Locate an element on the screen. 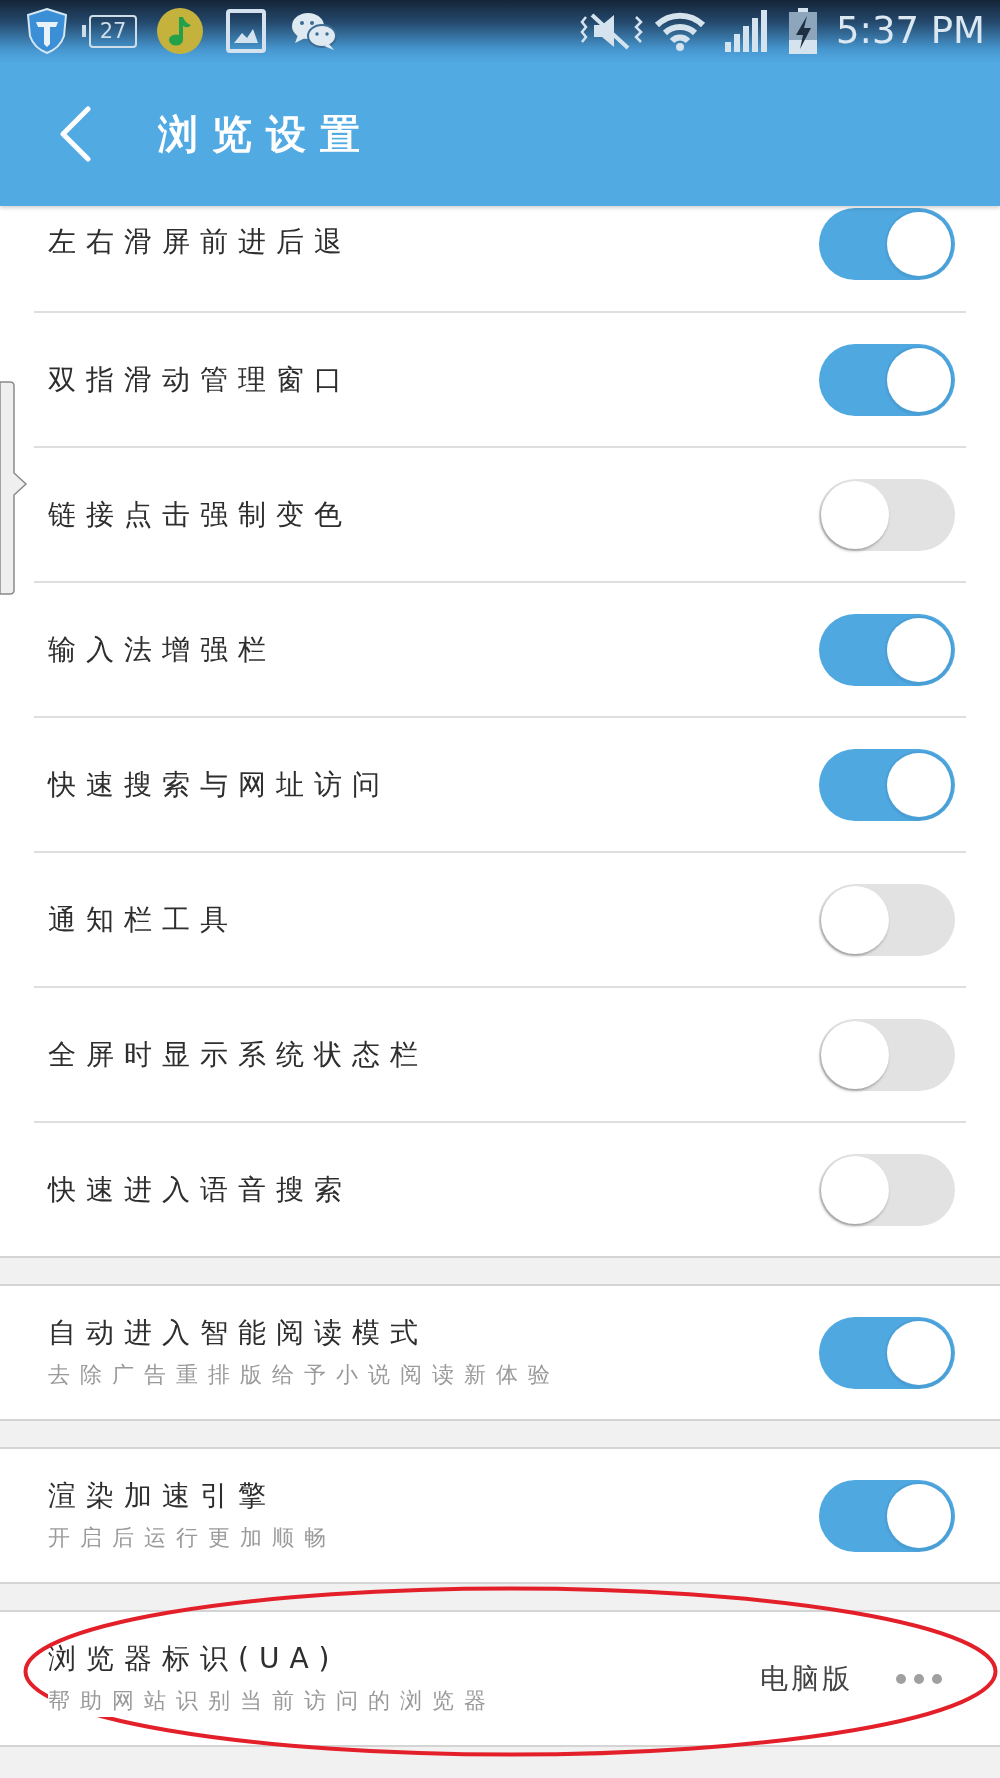 The height and width of the screenshot is (1778, 1000). chat-bubbles-icon is located at coordinates (314, 31).